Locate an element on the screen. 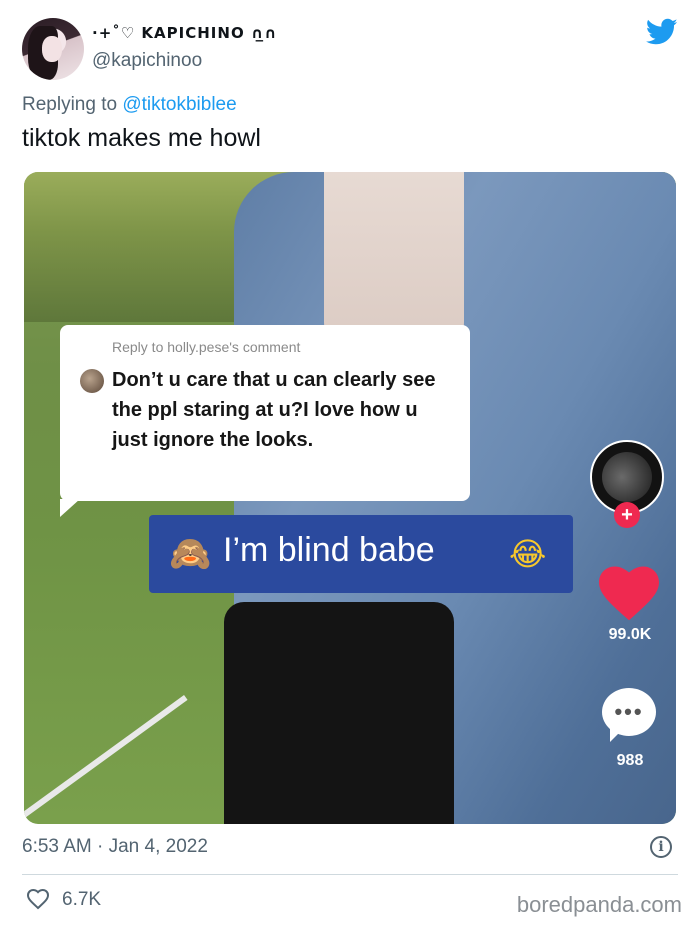 The width and height of the screenshot is (700, 927). see-no-evil-monkey-icon: 🙈 is located at coordinates (190, 554).